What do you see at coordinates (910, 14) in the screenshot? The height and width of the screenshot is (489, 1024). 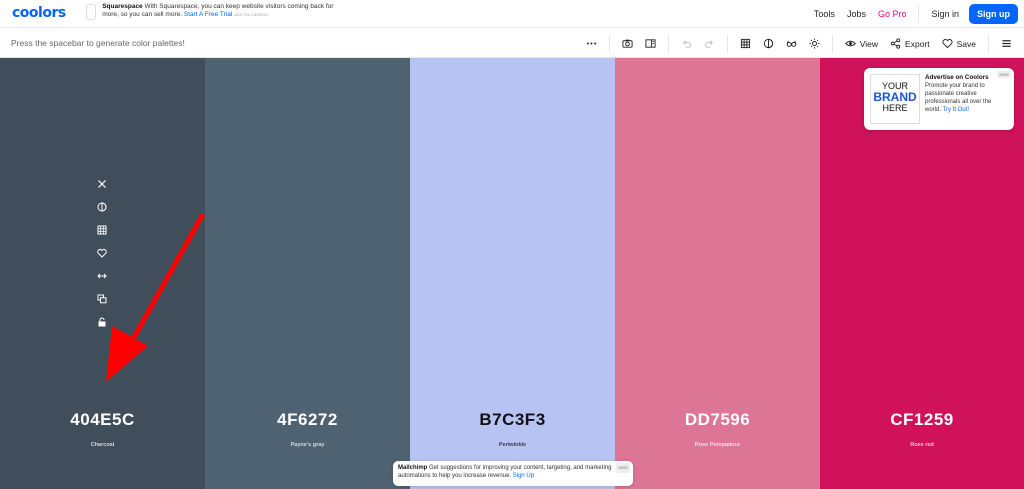 I see `nav: Tools Jobs Go Pro Sign in Sign up` at bounding box center [910, 14].